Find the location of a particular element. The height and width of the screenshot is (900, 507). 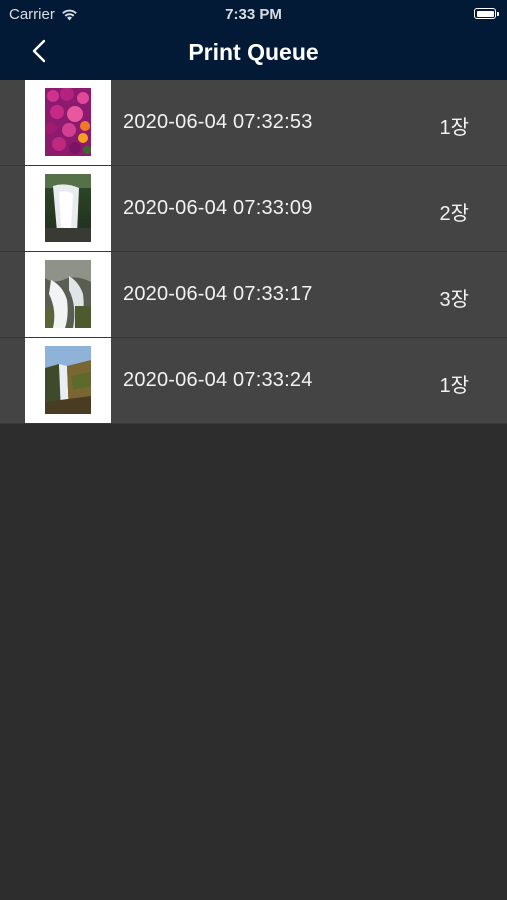

waterfall-thumbnail is located at coordinates (68, 208).